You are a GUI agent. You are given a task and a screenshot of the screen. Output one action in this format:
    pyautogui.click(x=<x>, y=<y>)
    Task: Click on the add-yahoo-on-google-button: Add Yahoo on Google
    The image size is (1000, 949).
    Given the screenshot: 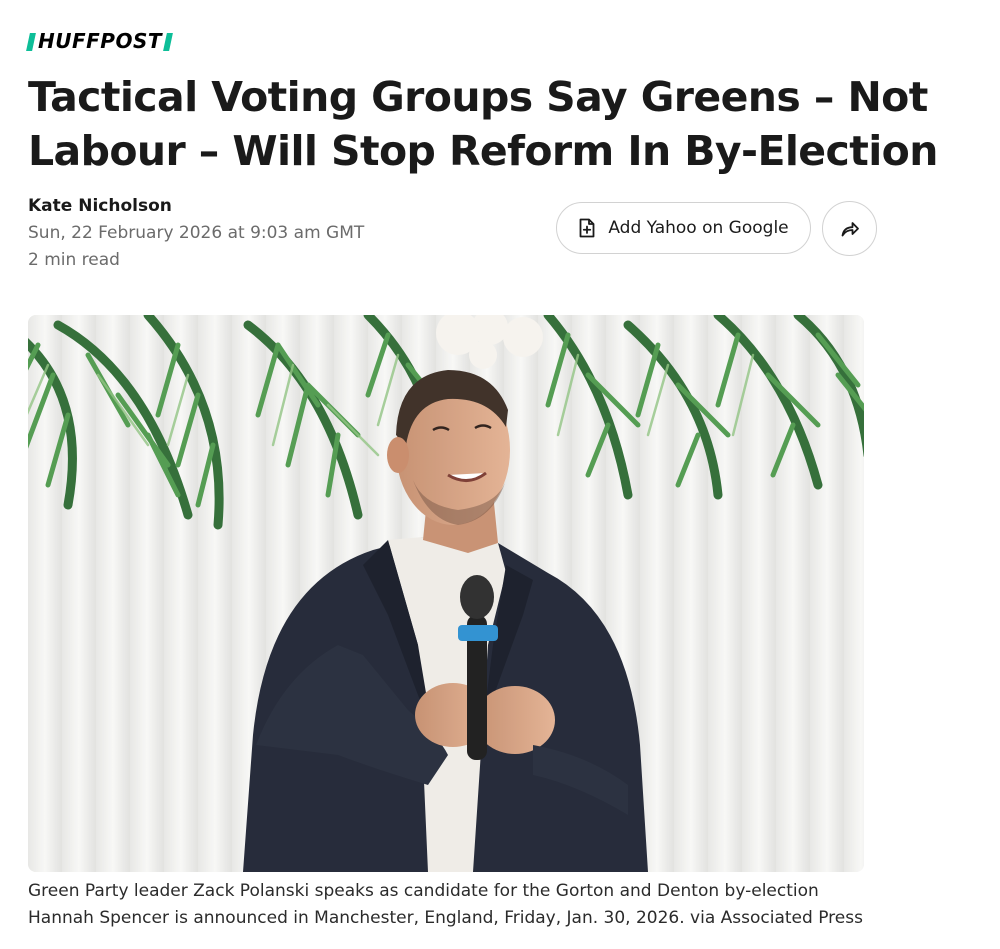 What is the action you would take?
    pyautogui.click(x=683, y=228)
    